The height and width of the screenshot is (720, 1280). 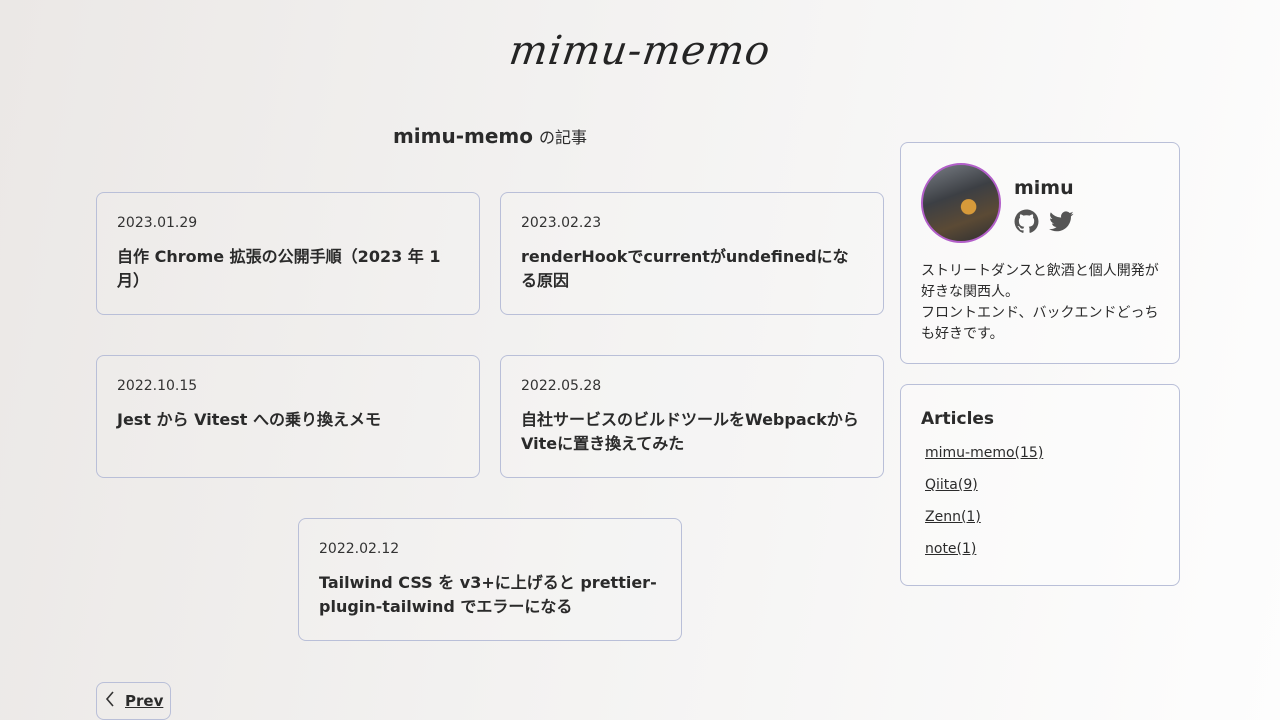 What do you see at coordinates (1061, 221) in the screenshot?
I see `twitter-icon` at bounding box center [1061, 221].